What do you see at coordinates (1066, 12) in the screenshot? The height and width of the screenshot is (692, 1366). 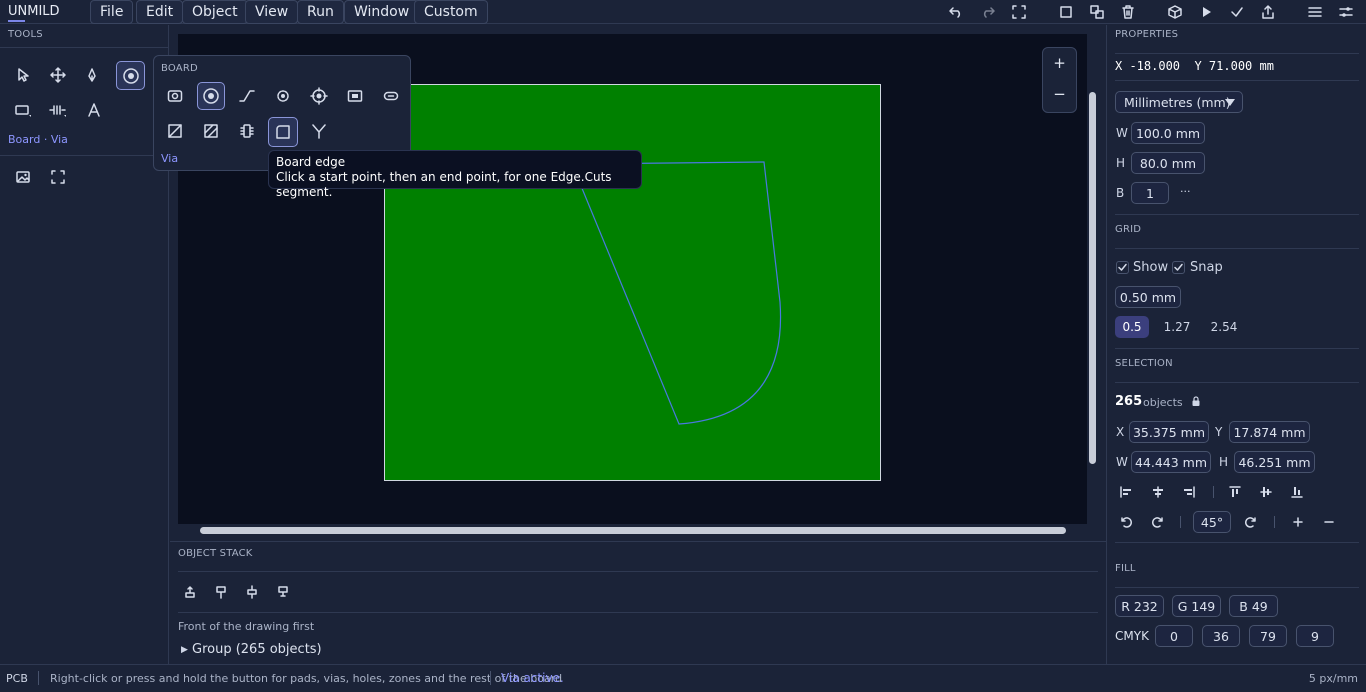 I see `rectangle-select-icon` at bounding box center [1066, 12].